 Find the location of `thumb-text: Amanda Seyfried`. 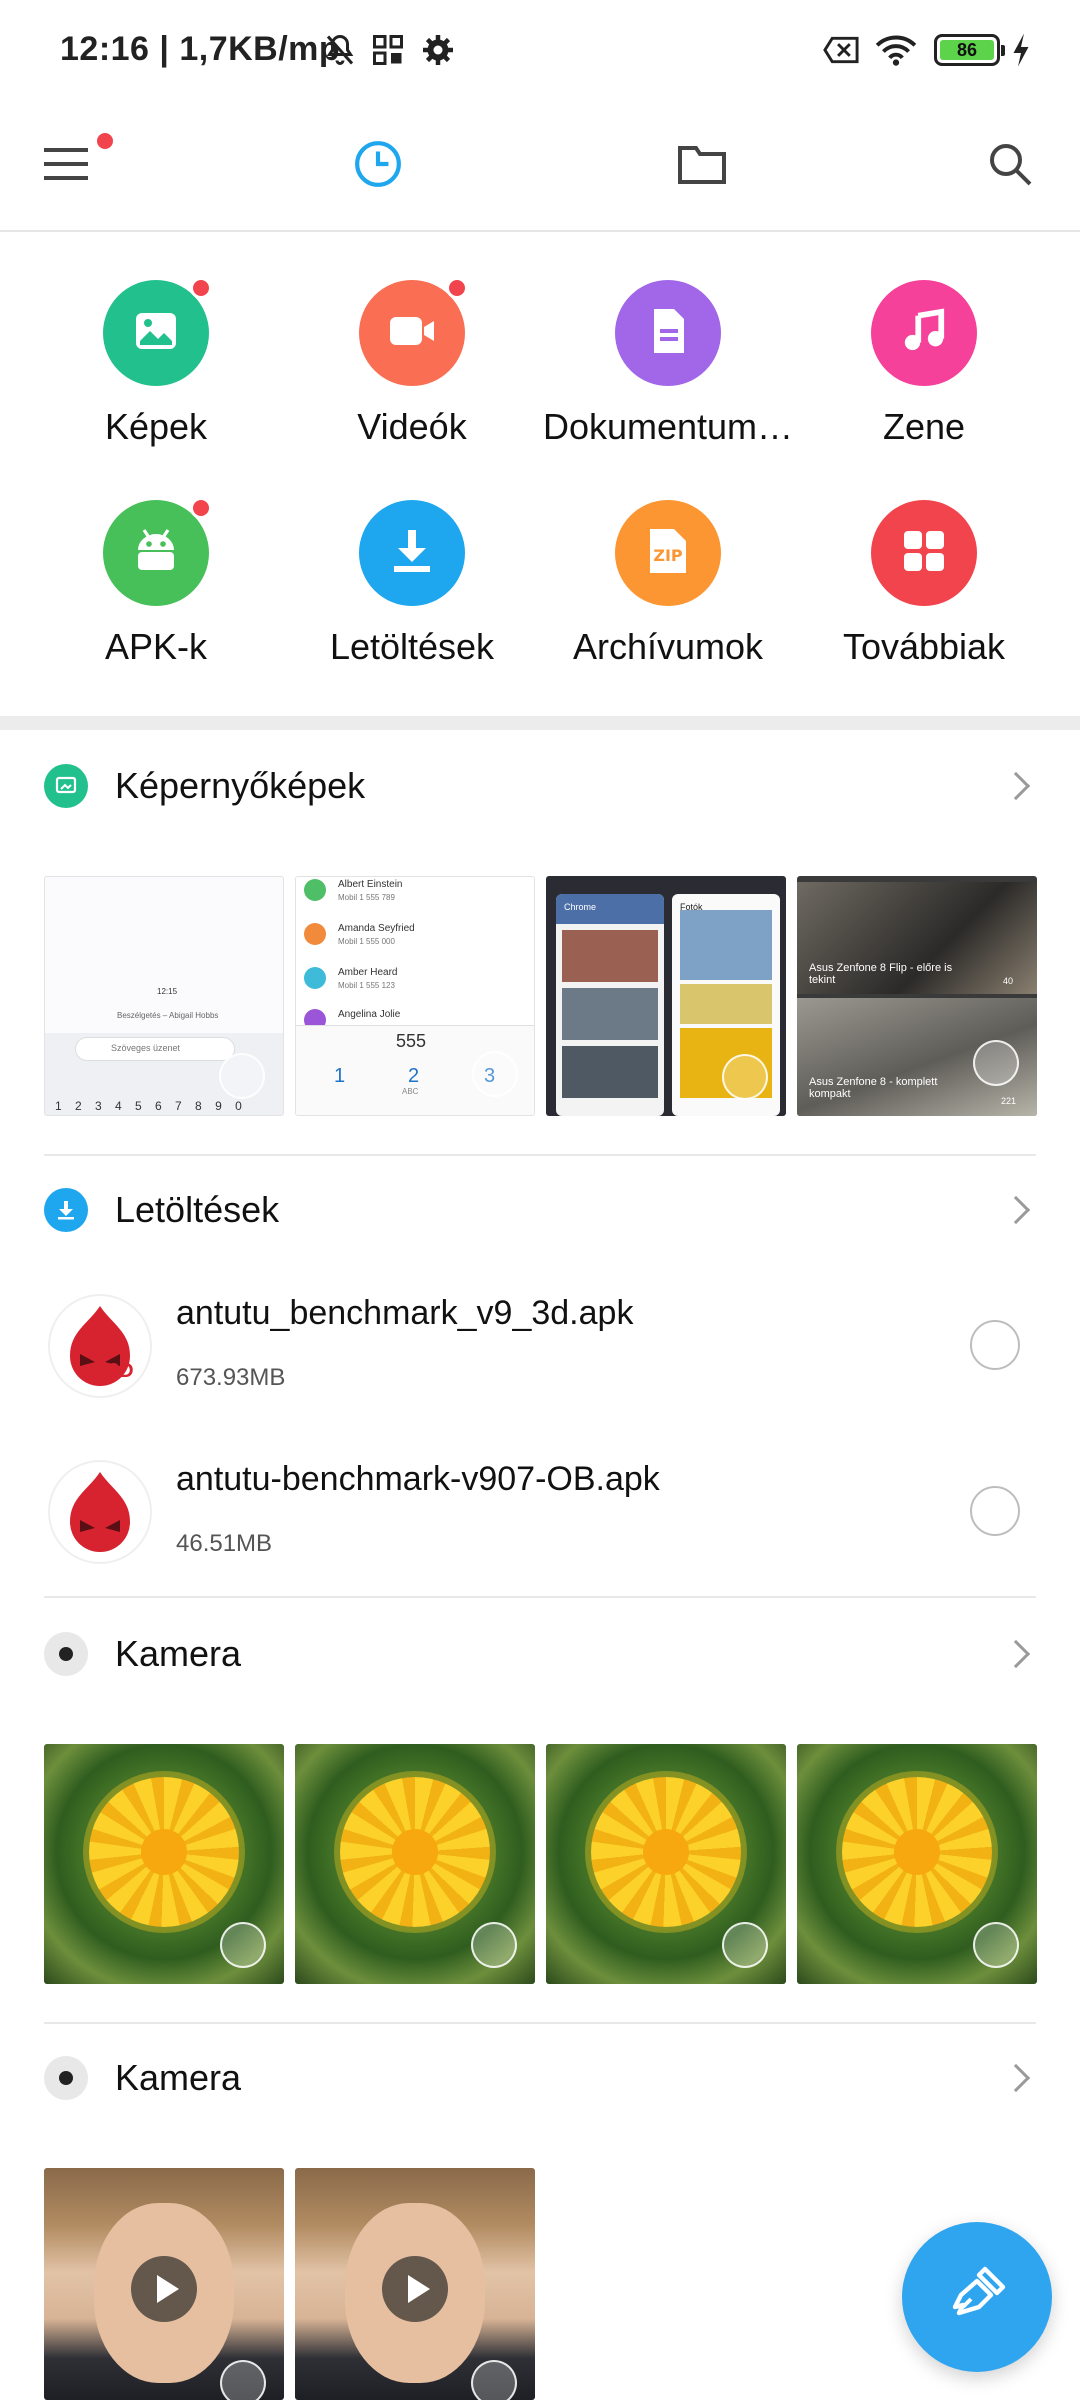

thumb-text: Amanda Seyfried is located at coordinates (376, 928).